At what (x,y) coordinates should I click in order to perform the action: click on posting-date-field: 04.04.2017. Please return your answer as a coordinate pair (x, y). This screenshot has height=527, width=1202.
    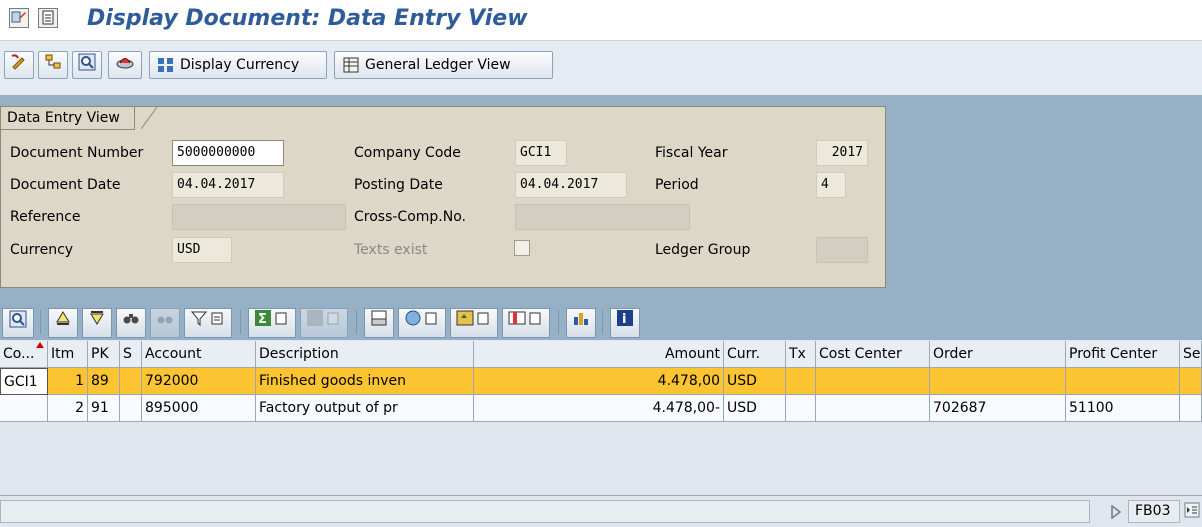
    Looking at the image, I should click on (571, 185).